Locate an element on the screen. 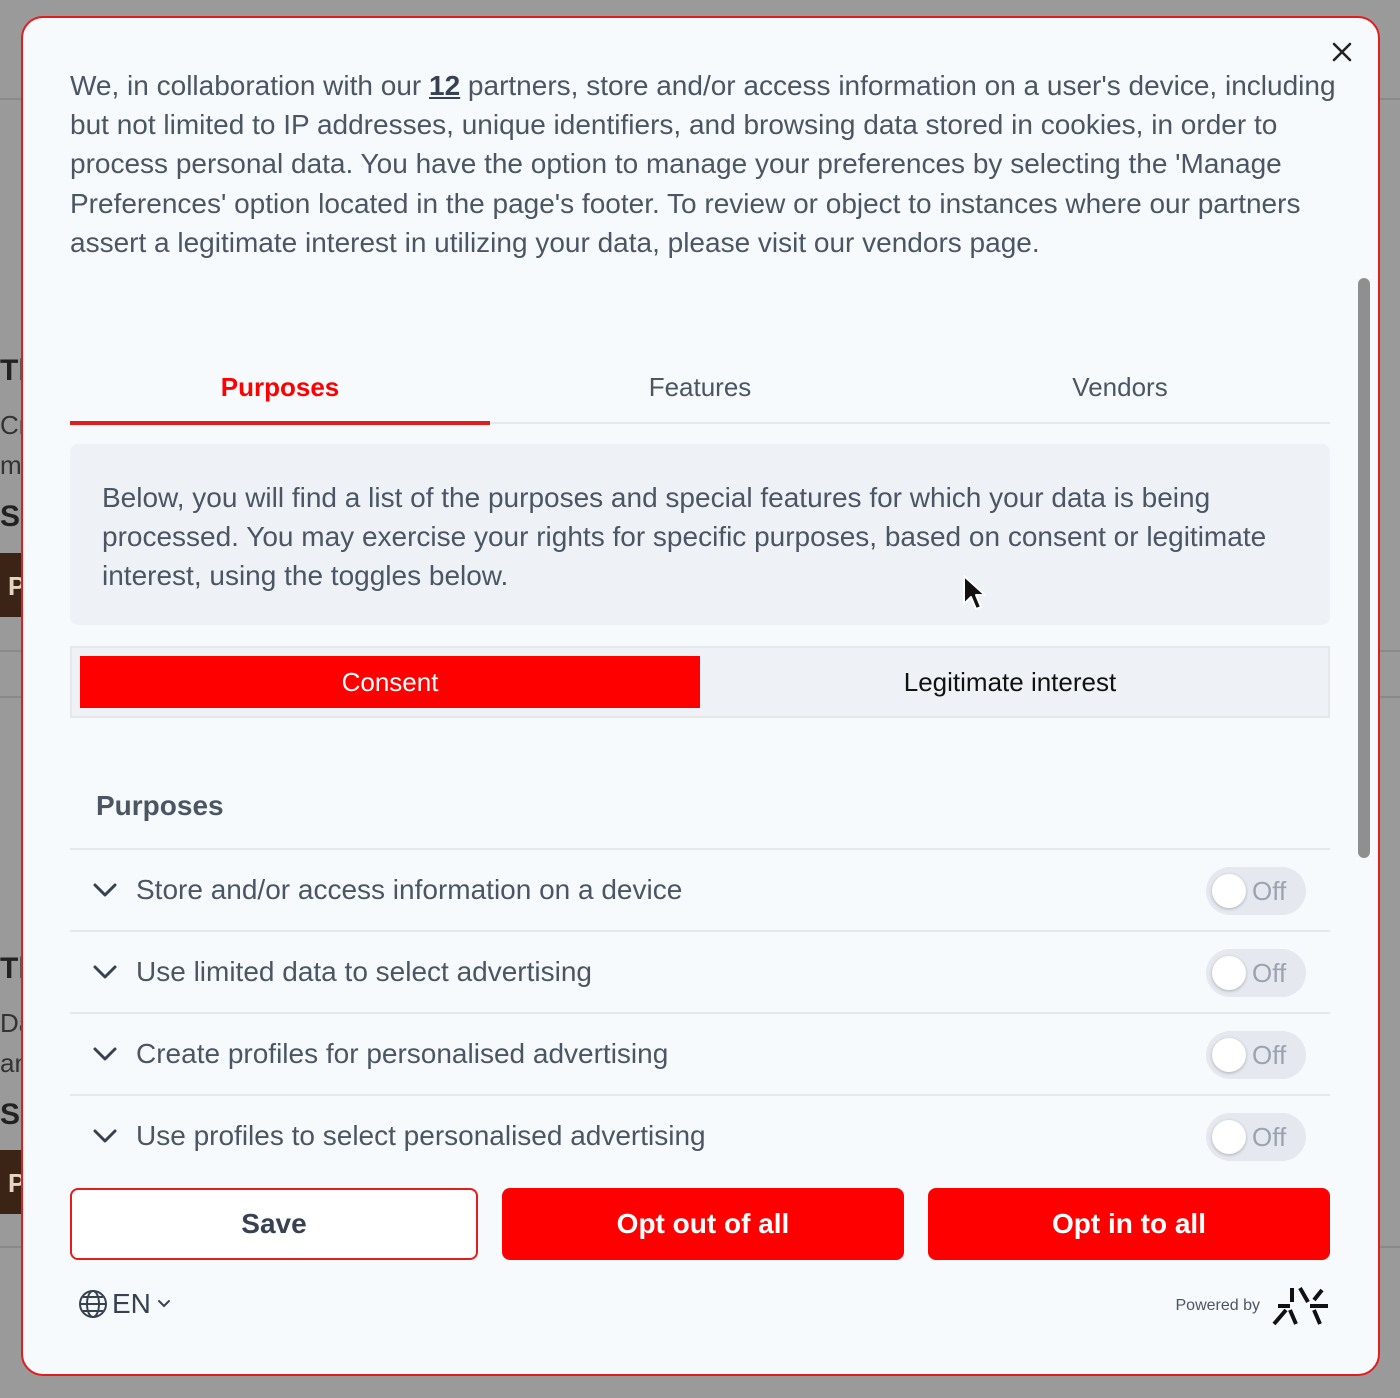 The width and height of the screenshot is (1400, 1398). mouse-cursor-icon is located at coordinates (974, 592).